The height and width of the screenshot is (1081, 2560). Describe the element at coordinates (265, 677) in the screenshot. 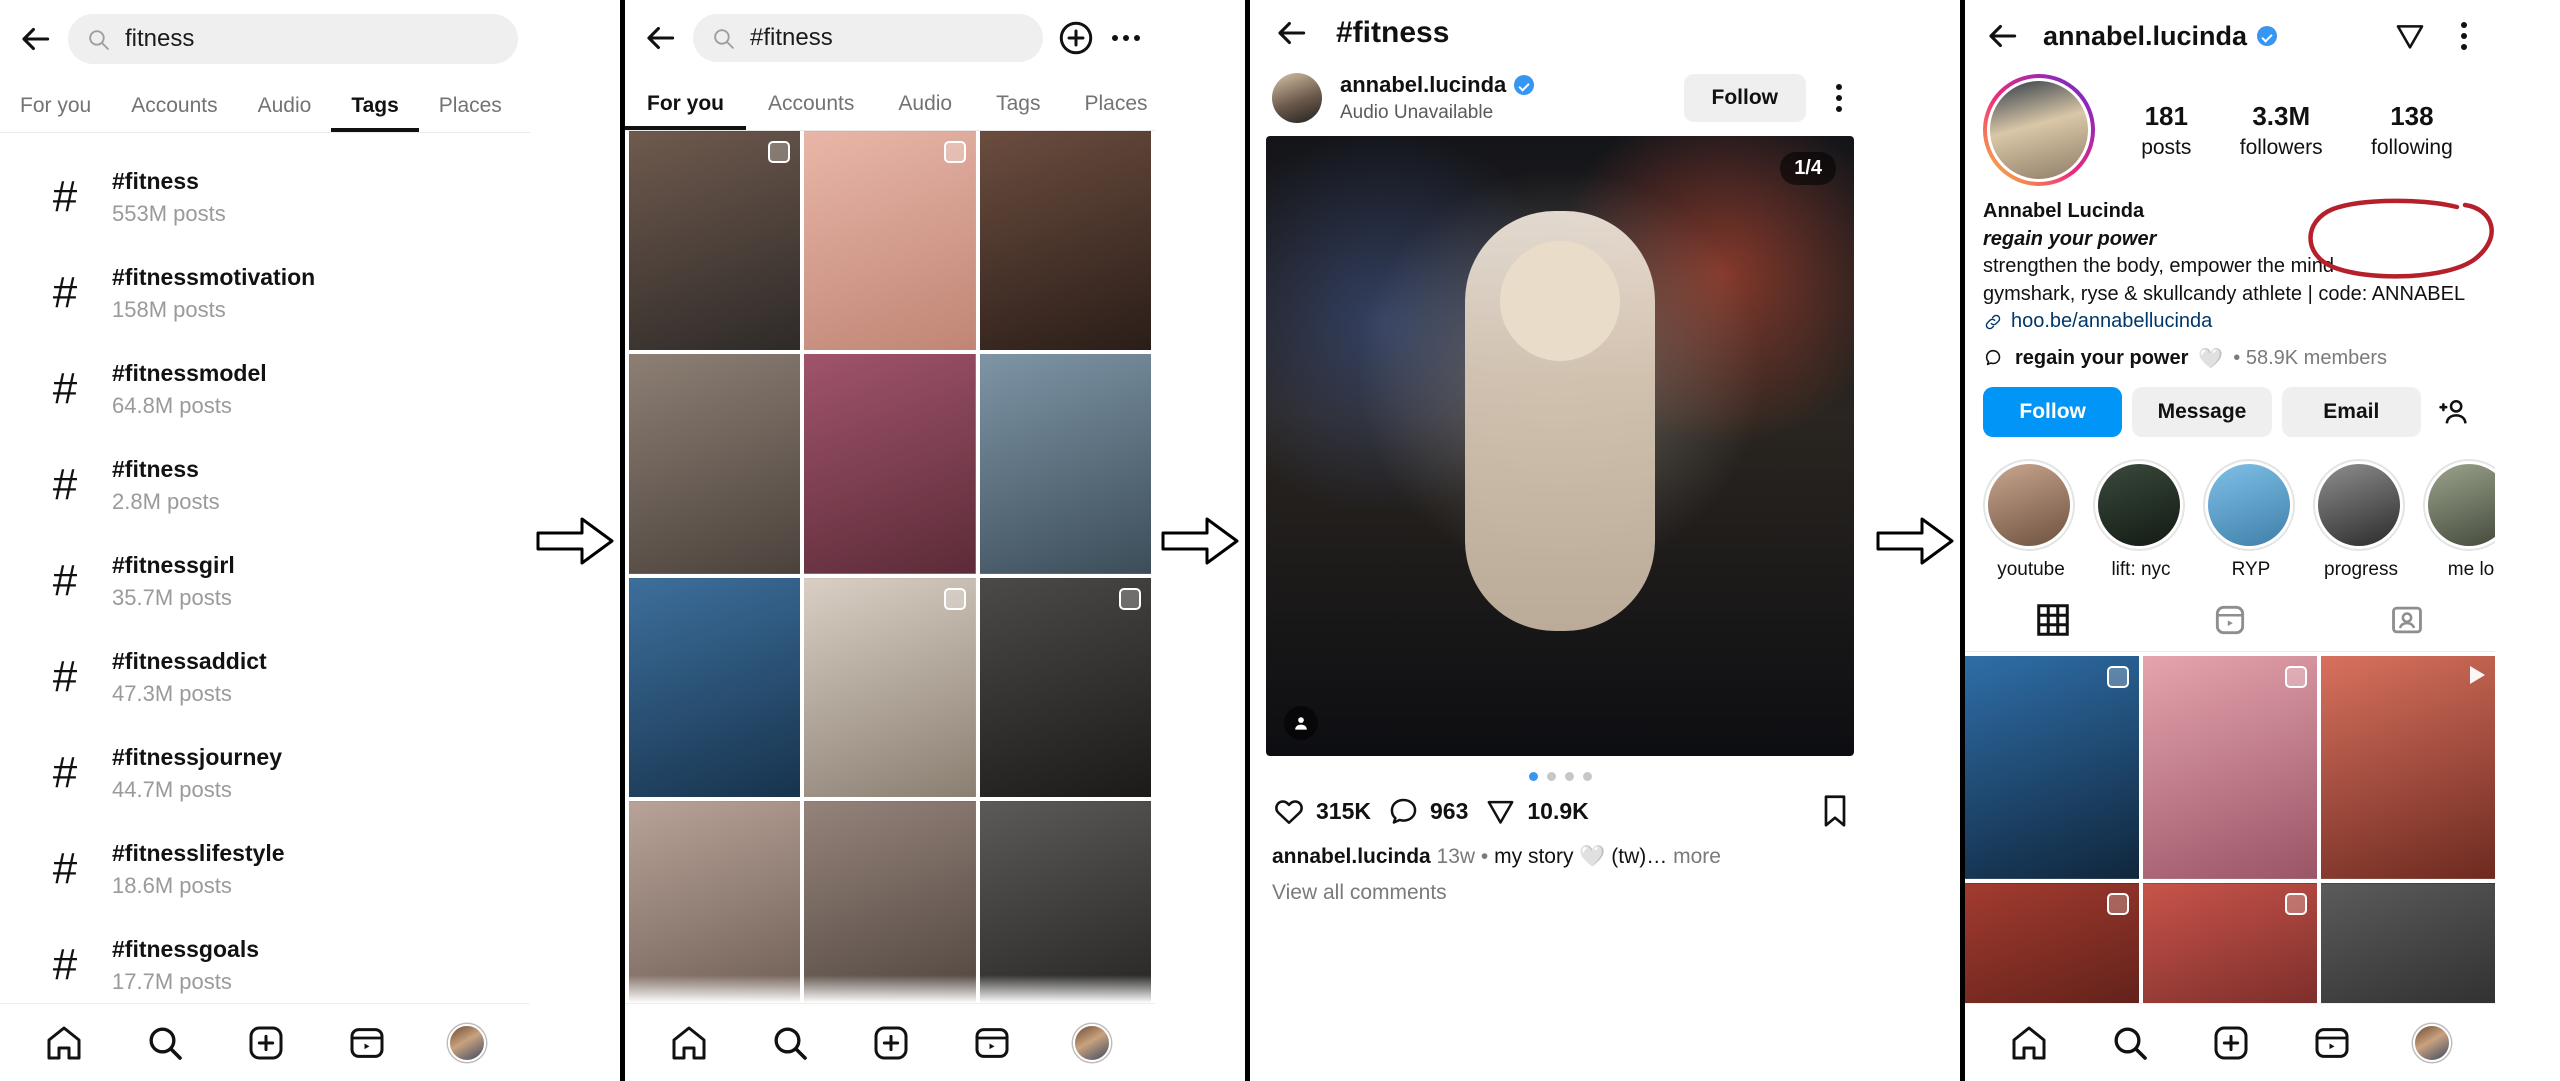

I see `list-item: # #fitnessaddict 47.3M posts` at that location.